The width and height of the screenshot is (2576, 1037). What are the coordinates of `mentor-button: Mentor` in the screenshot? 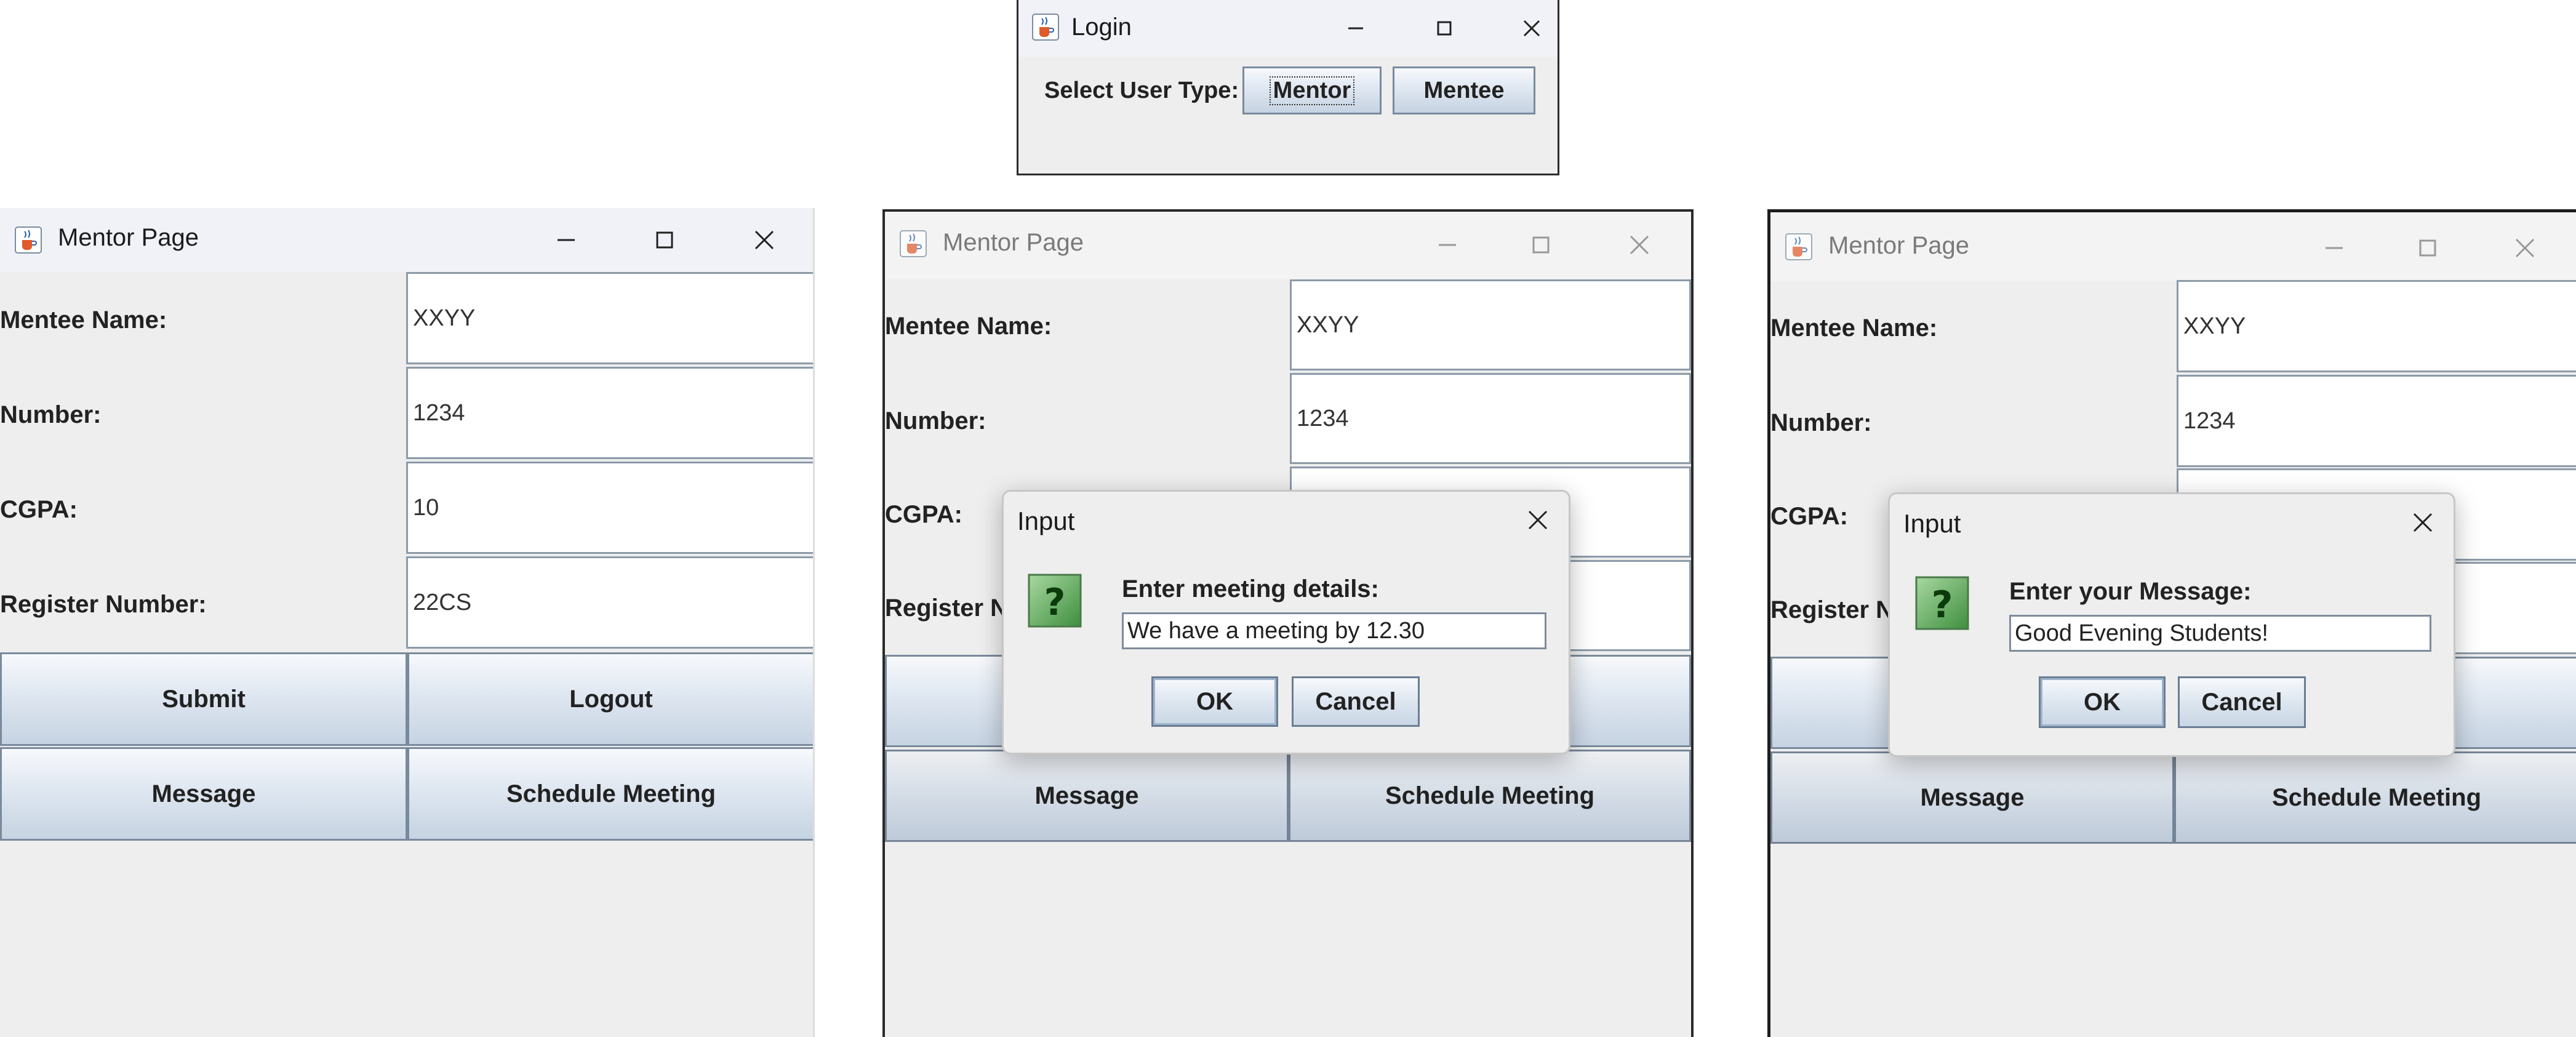 It's located at (1312, 90).